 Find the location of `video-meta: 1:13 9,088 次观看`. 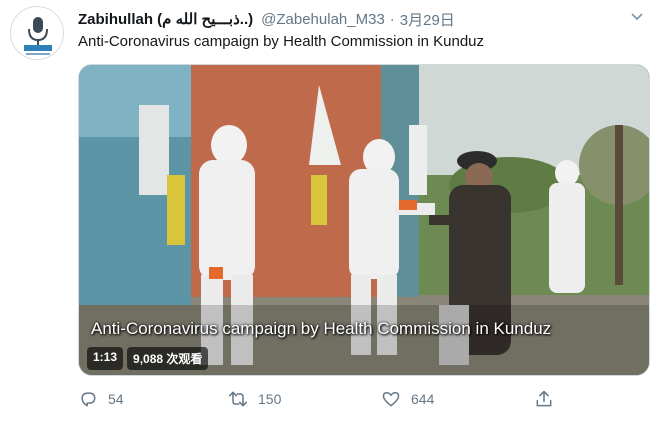

video-meta: 1:13 9,088 次观看 is located at coordinates (148, 358).